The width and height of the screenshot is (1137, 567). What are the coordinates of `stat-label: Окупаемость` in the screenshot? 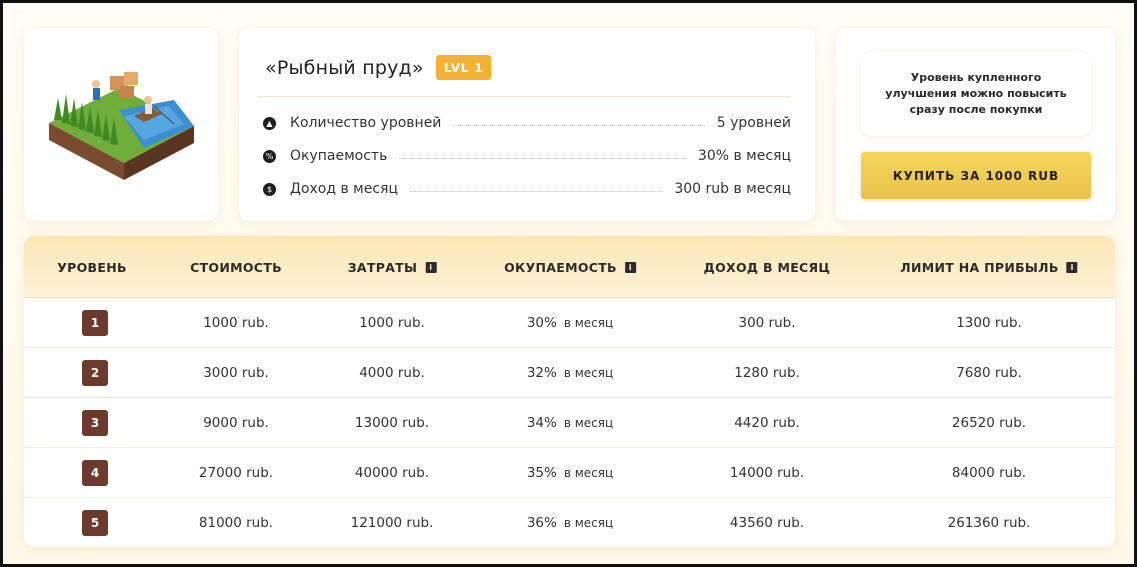 It's located at (339, 156).